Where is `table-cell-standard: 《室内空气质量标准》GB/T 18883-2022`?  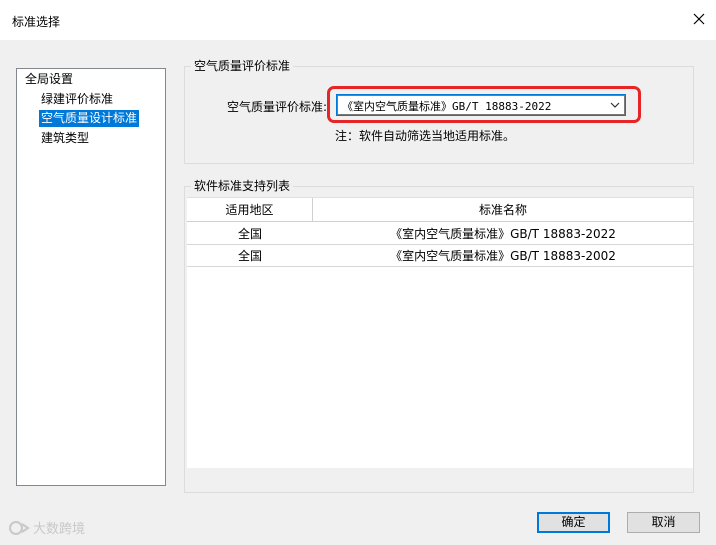 table-cell-standard: 《室内空气质量标准》GB/T 18883-2022 is located at coordinates (503, 234).